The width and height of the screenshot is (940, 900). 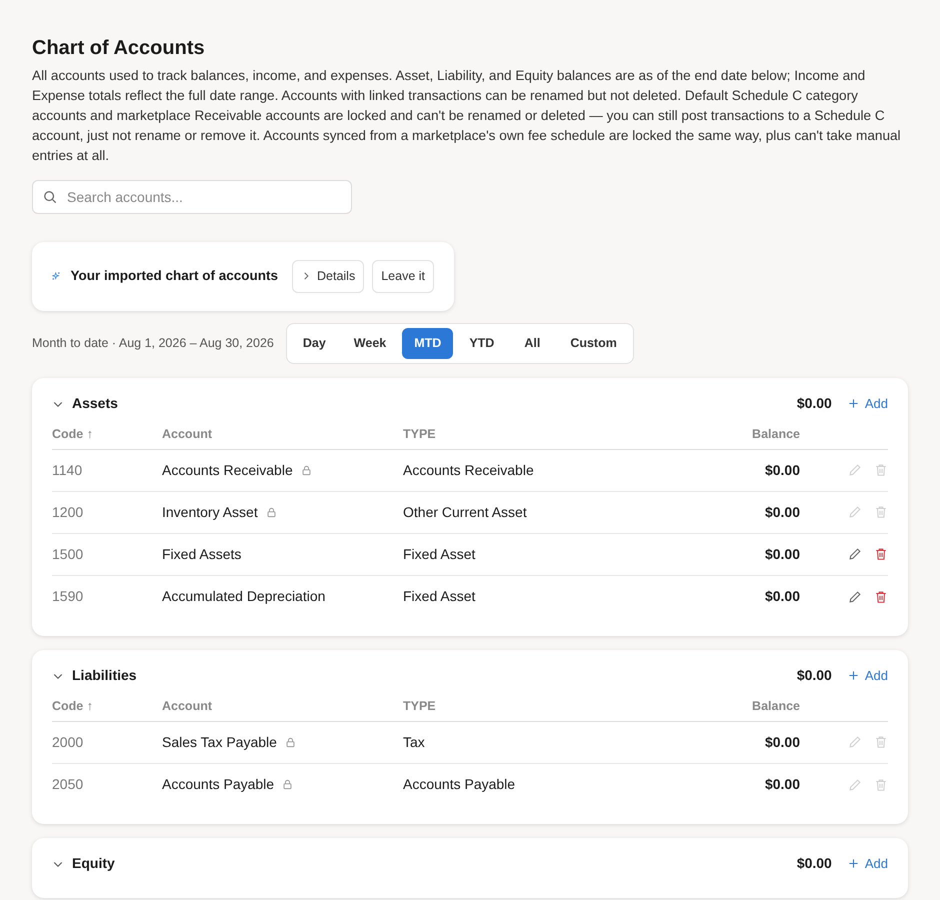 I want to click on section-title: Assets, so click(x=95, y=403).